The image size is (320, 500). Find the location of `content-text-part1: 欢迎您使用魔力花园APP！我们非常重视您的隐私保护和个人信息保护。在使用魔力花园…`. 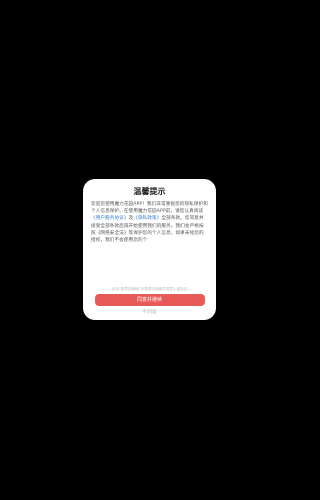

content-text-part1: 欢迎您使用魔力花园APP！我们非常重视您的隐私保护和个人信息保护。在使用魔力花园… is located at coordinates (149, 208).